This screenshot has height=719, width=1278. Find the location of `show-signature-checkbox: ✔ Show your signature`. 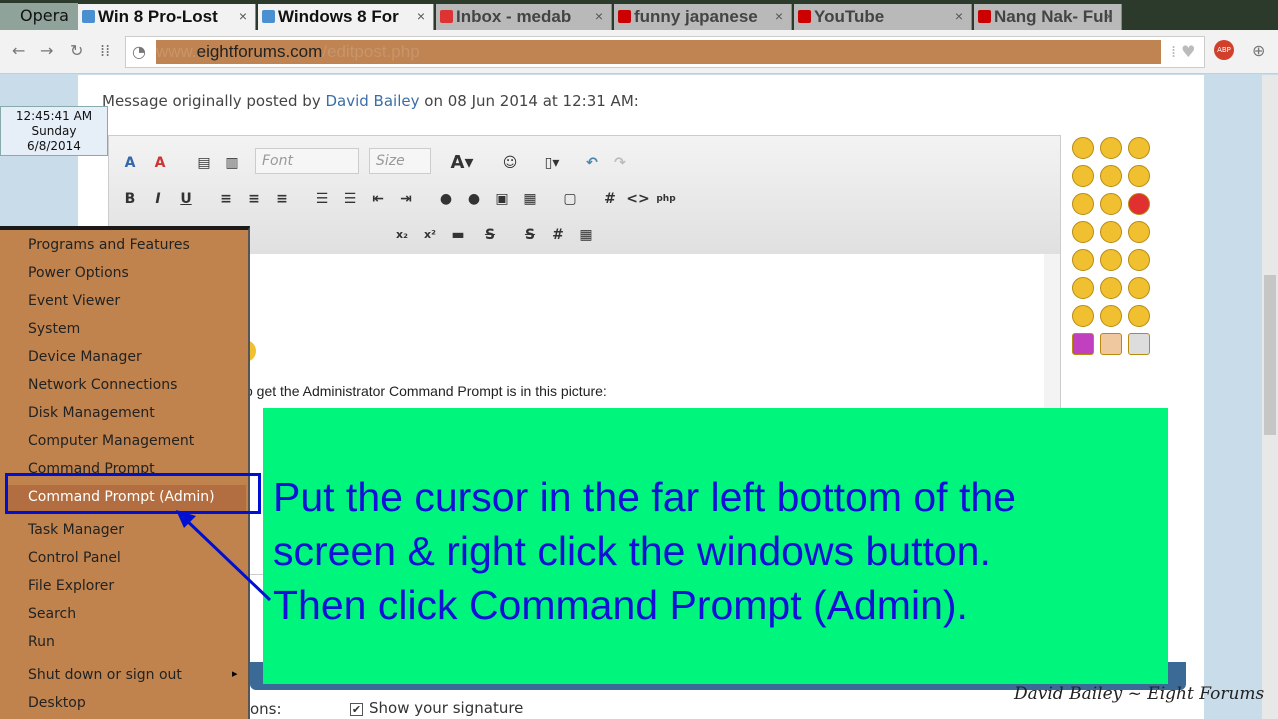

show-signature-checkbox: ✔ Show your signature is located at coordinates (436, 708).